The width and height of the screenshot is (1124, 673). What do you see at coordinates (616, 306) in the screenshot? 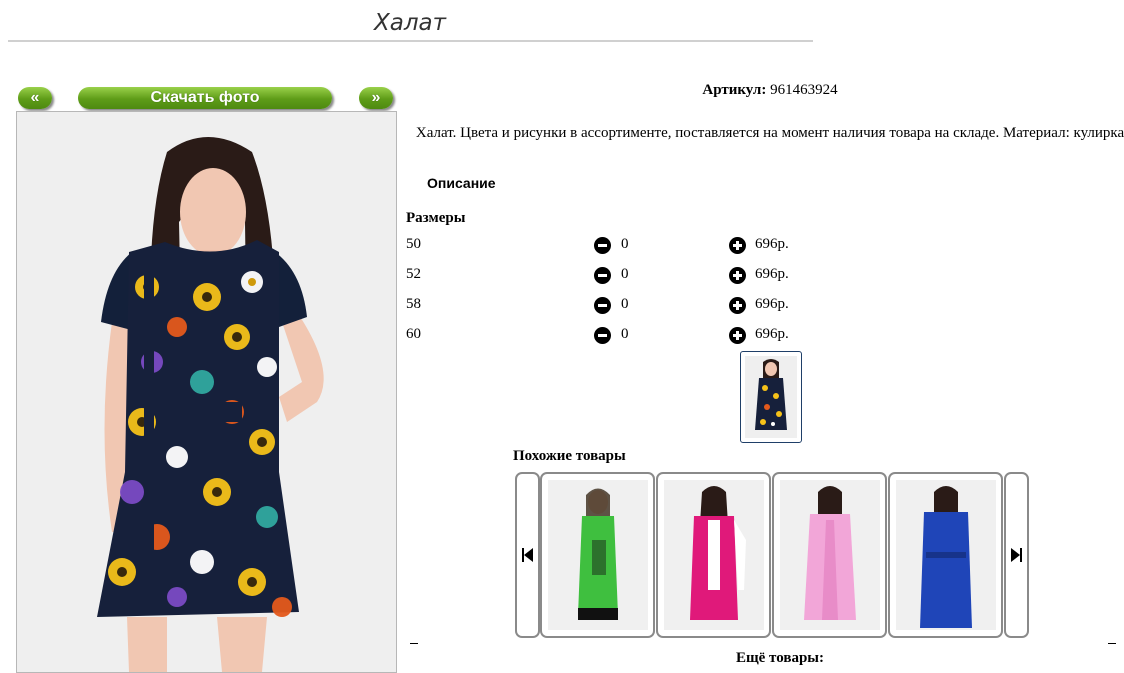
I see `size-row: 58 0 696р.` at bounding box center [616, 306].